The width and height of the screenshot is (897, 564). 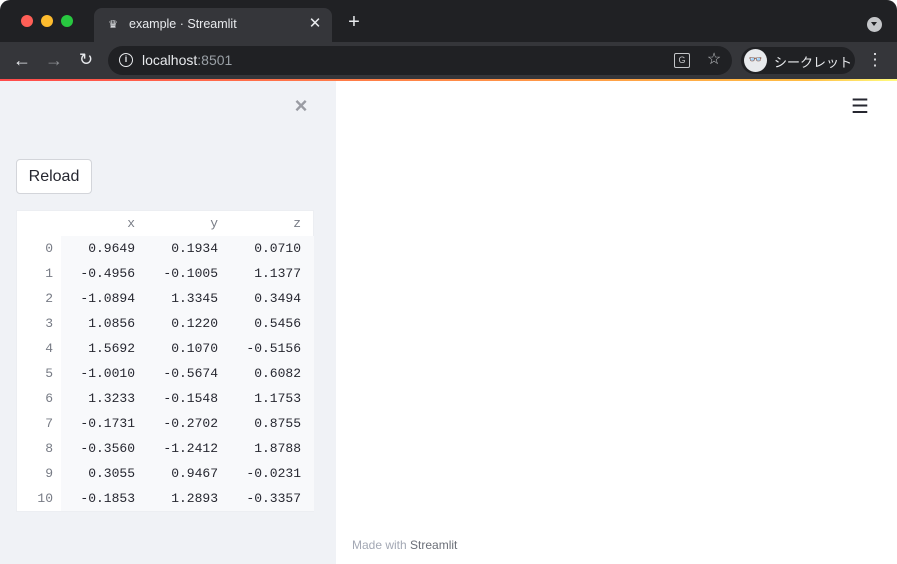 I want to click on row-index: 5, so click(x=49, y=373).